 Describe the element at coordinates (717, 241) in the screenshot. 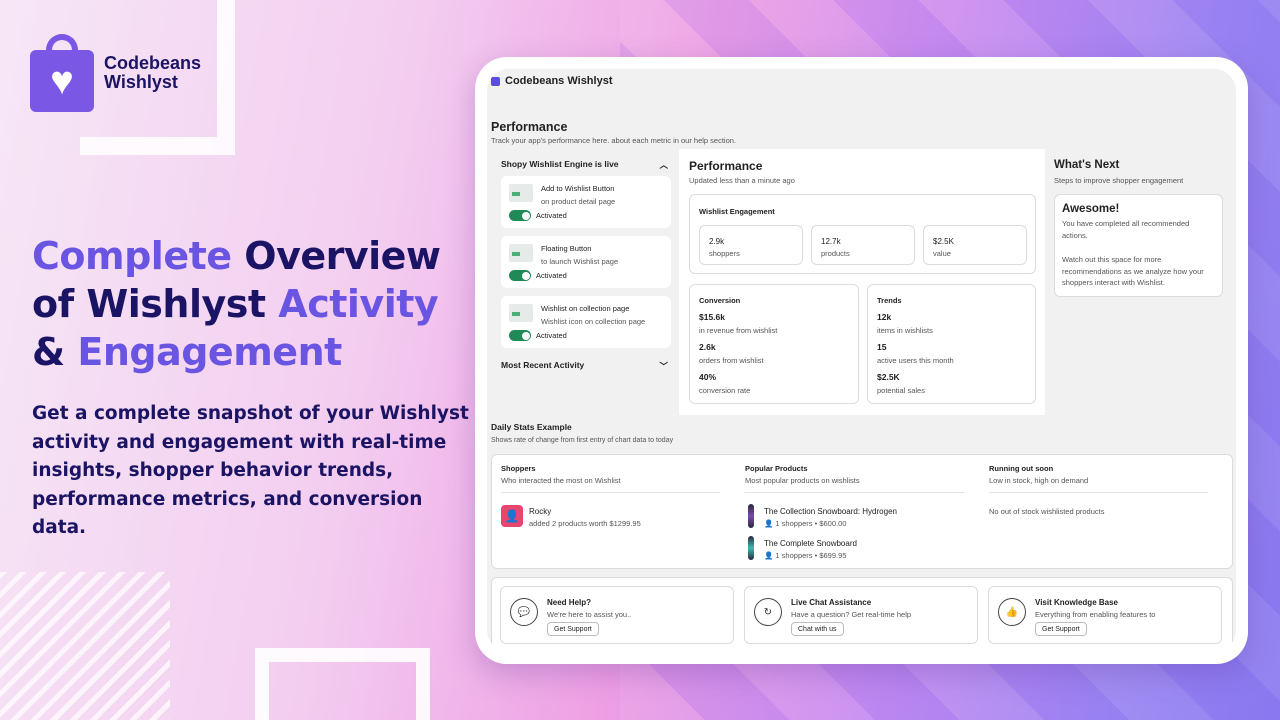

I see `stat-value: 2.9k` at that location.